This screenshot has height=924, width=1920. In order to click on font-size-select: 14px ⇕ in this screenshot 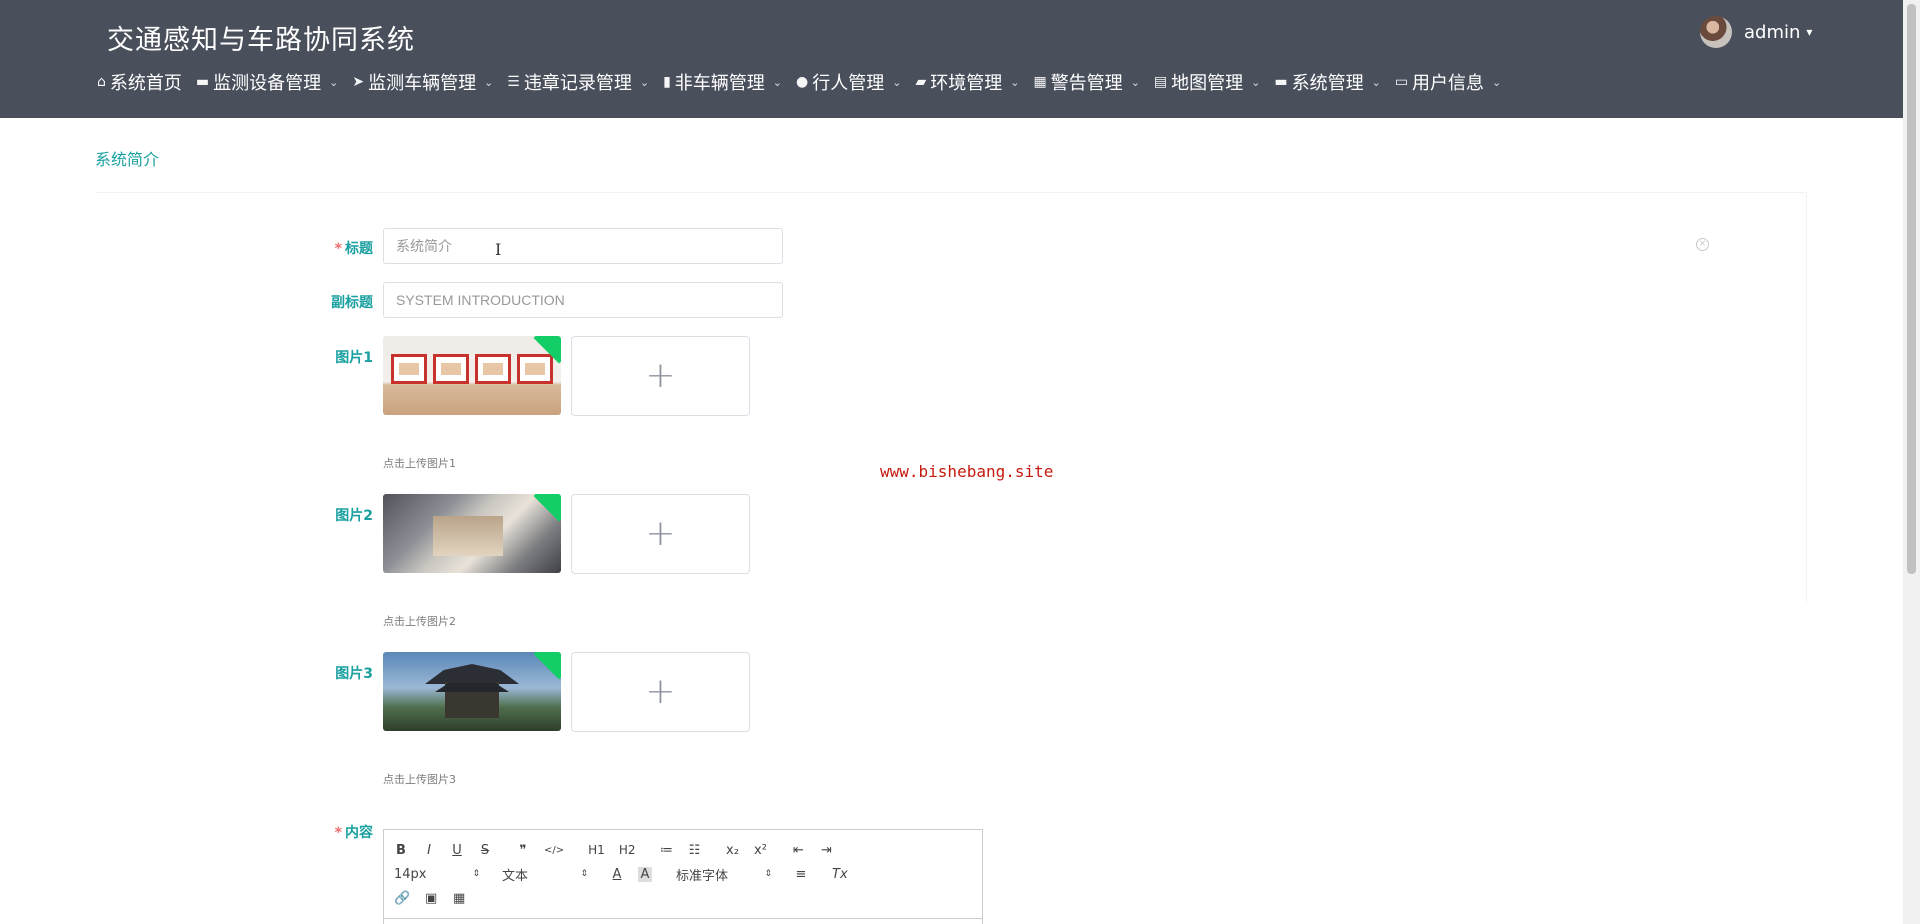, I will do `click(437, 874)`.